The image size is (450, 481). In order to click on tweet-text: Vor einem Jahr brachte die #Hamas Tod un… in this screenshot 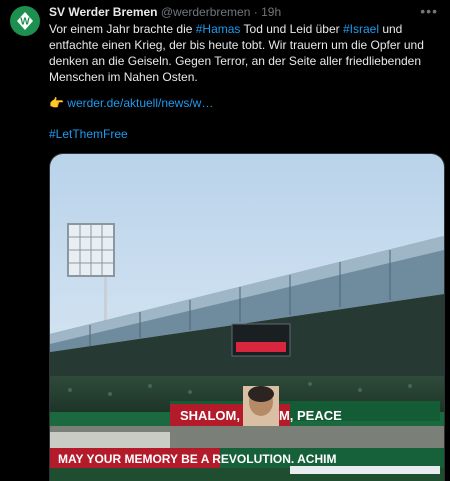, I will do `click(244, 53)`.